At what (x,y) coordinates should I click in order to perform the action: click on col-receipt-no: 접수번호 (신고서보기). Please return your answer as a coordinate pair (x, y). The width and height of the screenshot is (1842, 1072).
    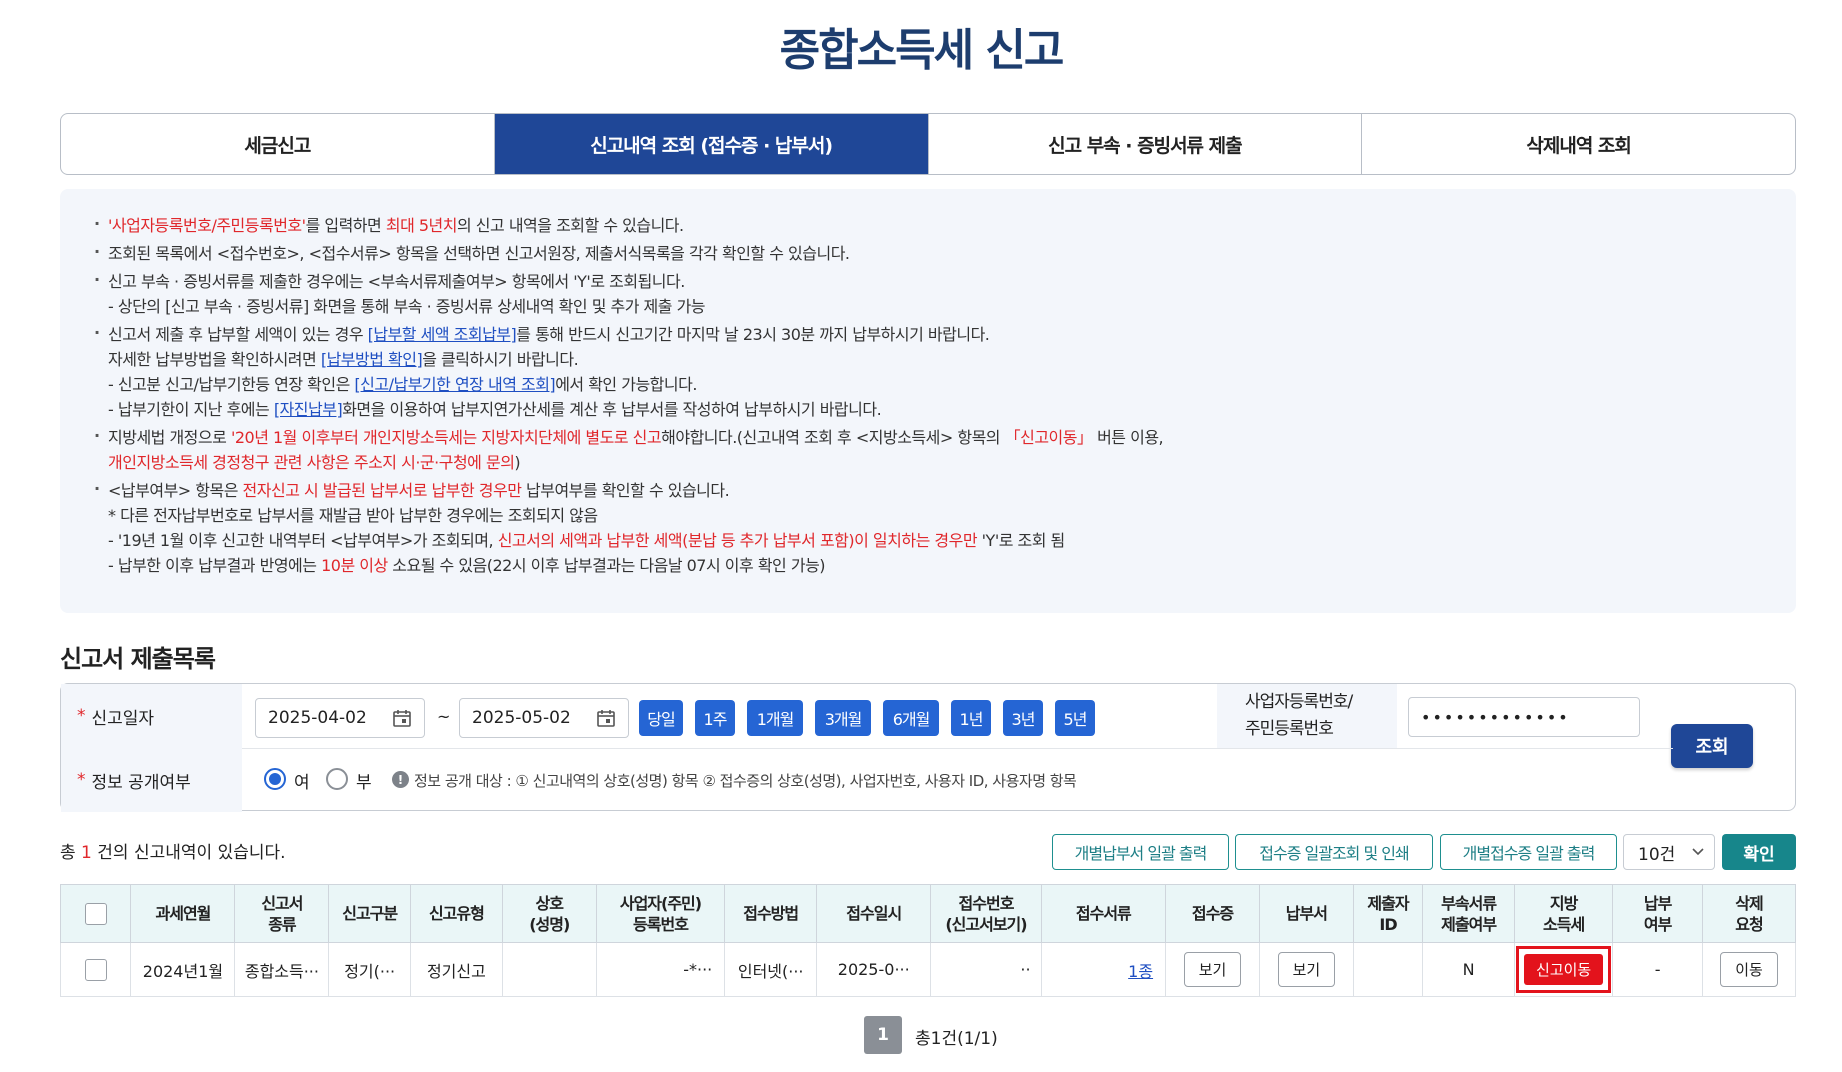
    Looking at the image, I should click on (986, 913).